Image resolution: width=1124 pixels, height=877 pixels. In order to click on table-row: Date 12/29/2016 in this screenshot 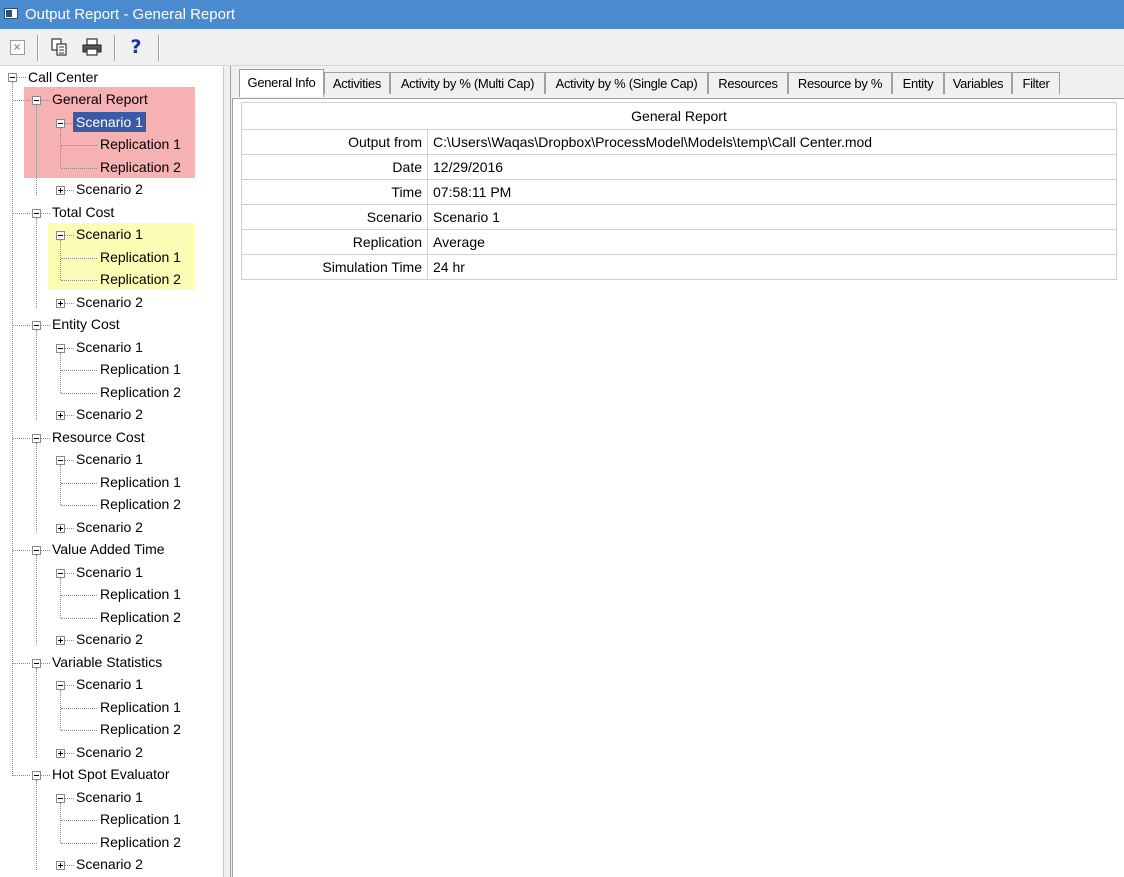, I will do `click(679, 167)`.